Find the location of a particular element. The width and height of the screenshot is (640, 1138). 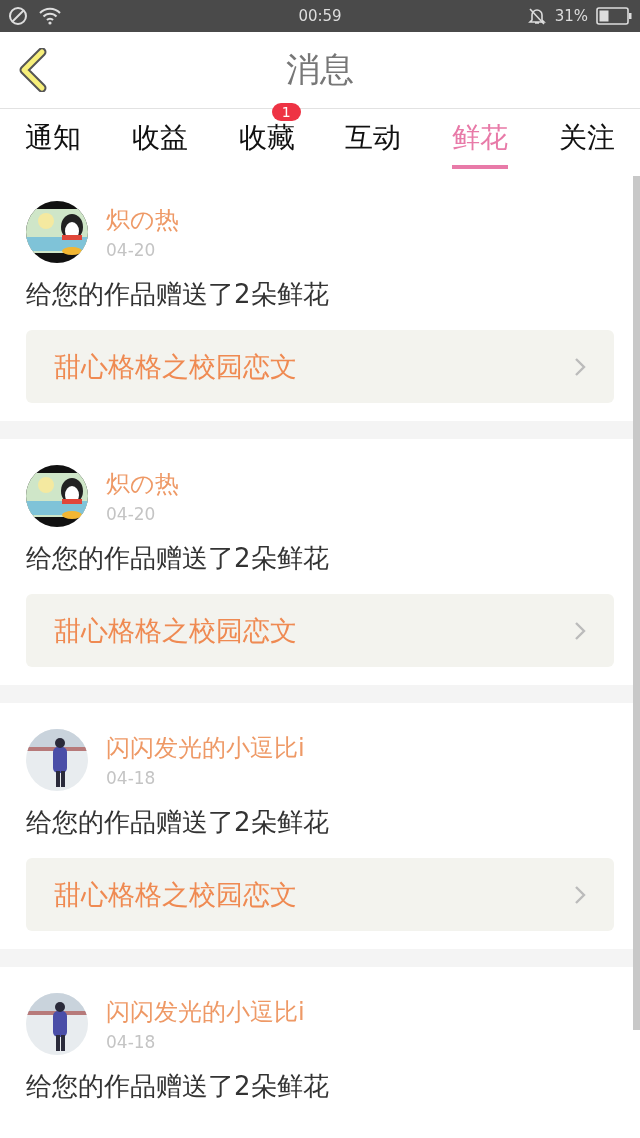

battery-percent: 31% is located at coordinates (571, 16).